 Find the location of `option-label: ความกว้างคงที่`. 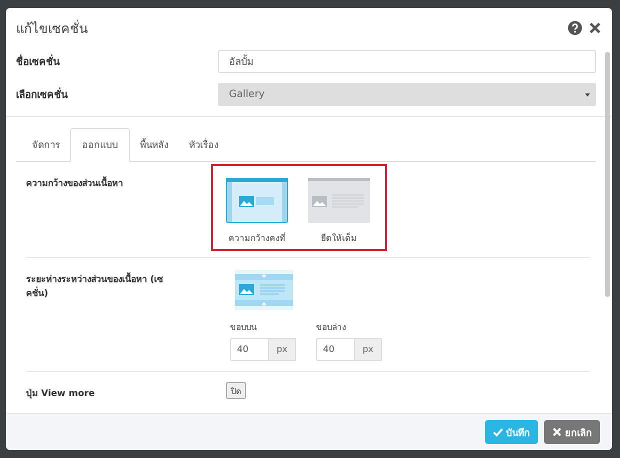

option-label: ความกว้างคงที่ is located at coordinates (257, 238).